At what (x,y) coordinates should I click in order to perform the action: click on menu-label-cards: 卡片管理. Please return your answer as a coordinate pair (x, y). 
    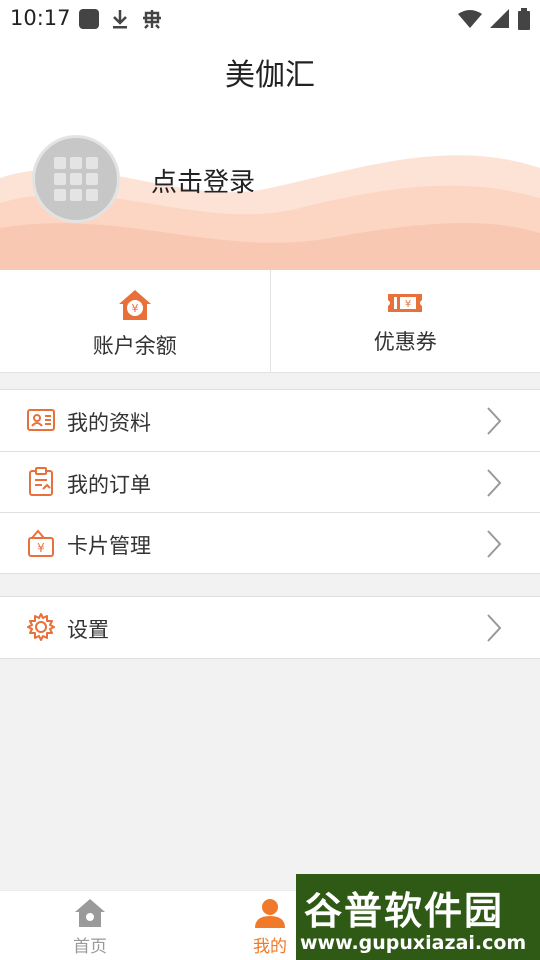
    Looking at the image, I should click on (109, 546).